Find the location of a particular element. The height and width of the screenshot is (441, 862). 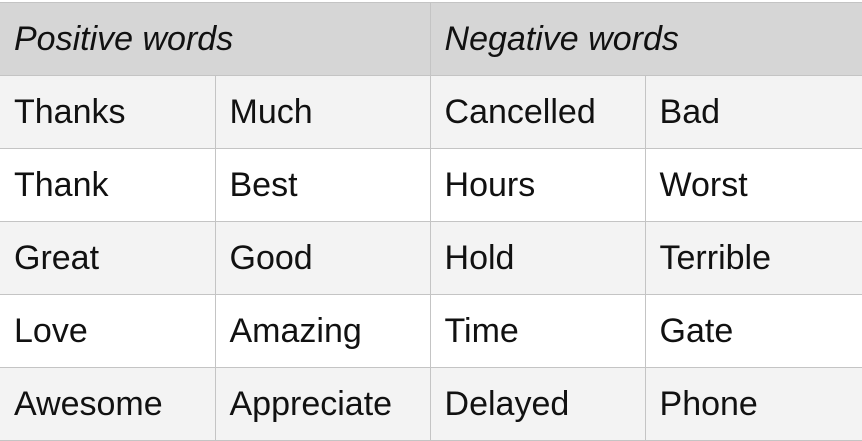

positive-words-header: Positive words is located at coordinates (215, 39).